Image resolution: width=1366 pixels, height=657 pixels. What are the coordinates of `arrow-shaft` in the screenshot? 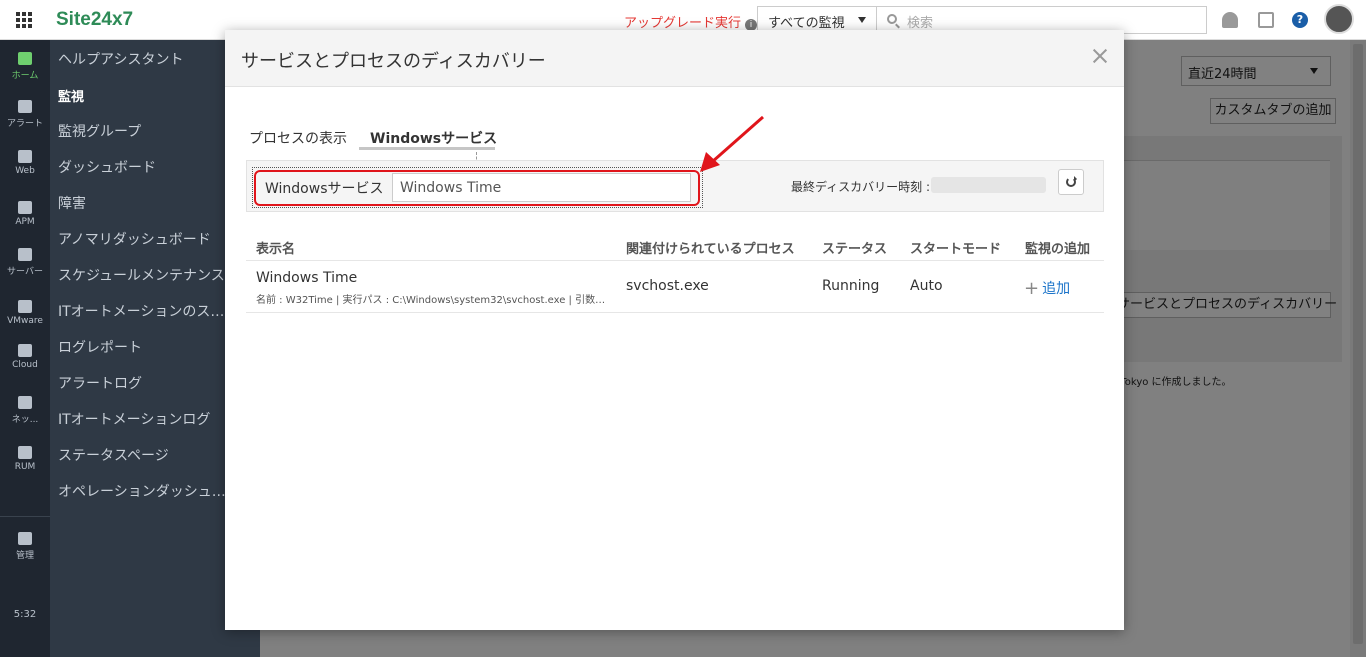 It's located at (737, 139).